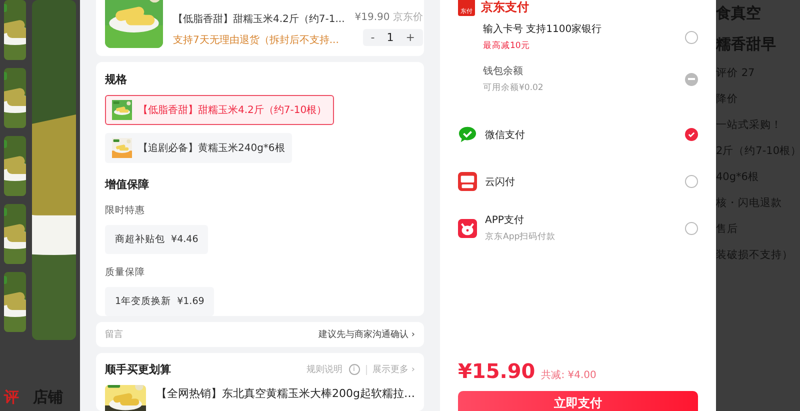  I want to click on spec-option: 【低脂香甜】甜糯玉米4.2斤（约7-10根）, so click(219, 110).